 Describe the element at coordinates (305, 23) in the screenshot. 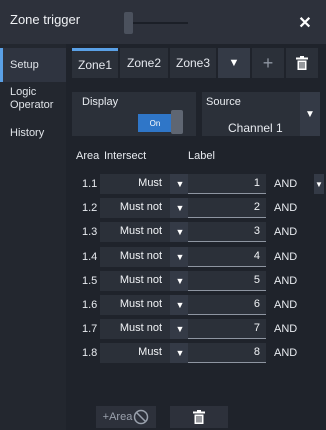

I see `close-button: ✕` at that location.